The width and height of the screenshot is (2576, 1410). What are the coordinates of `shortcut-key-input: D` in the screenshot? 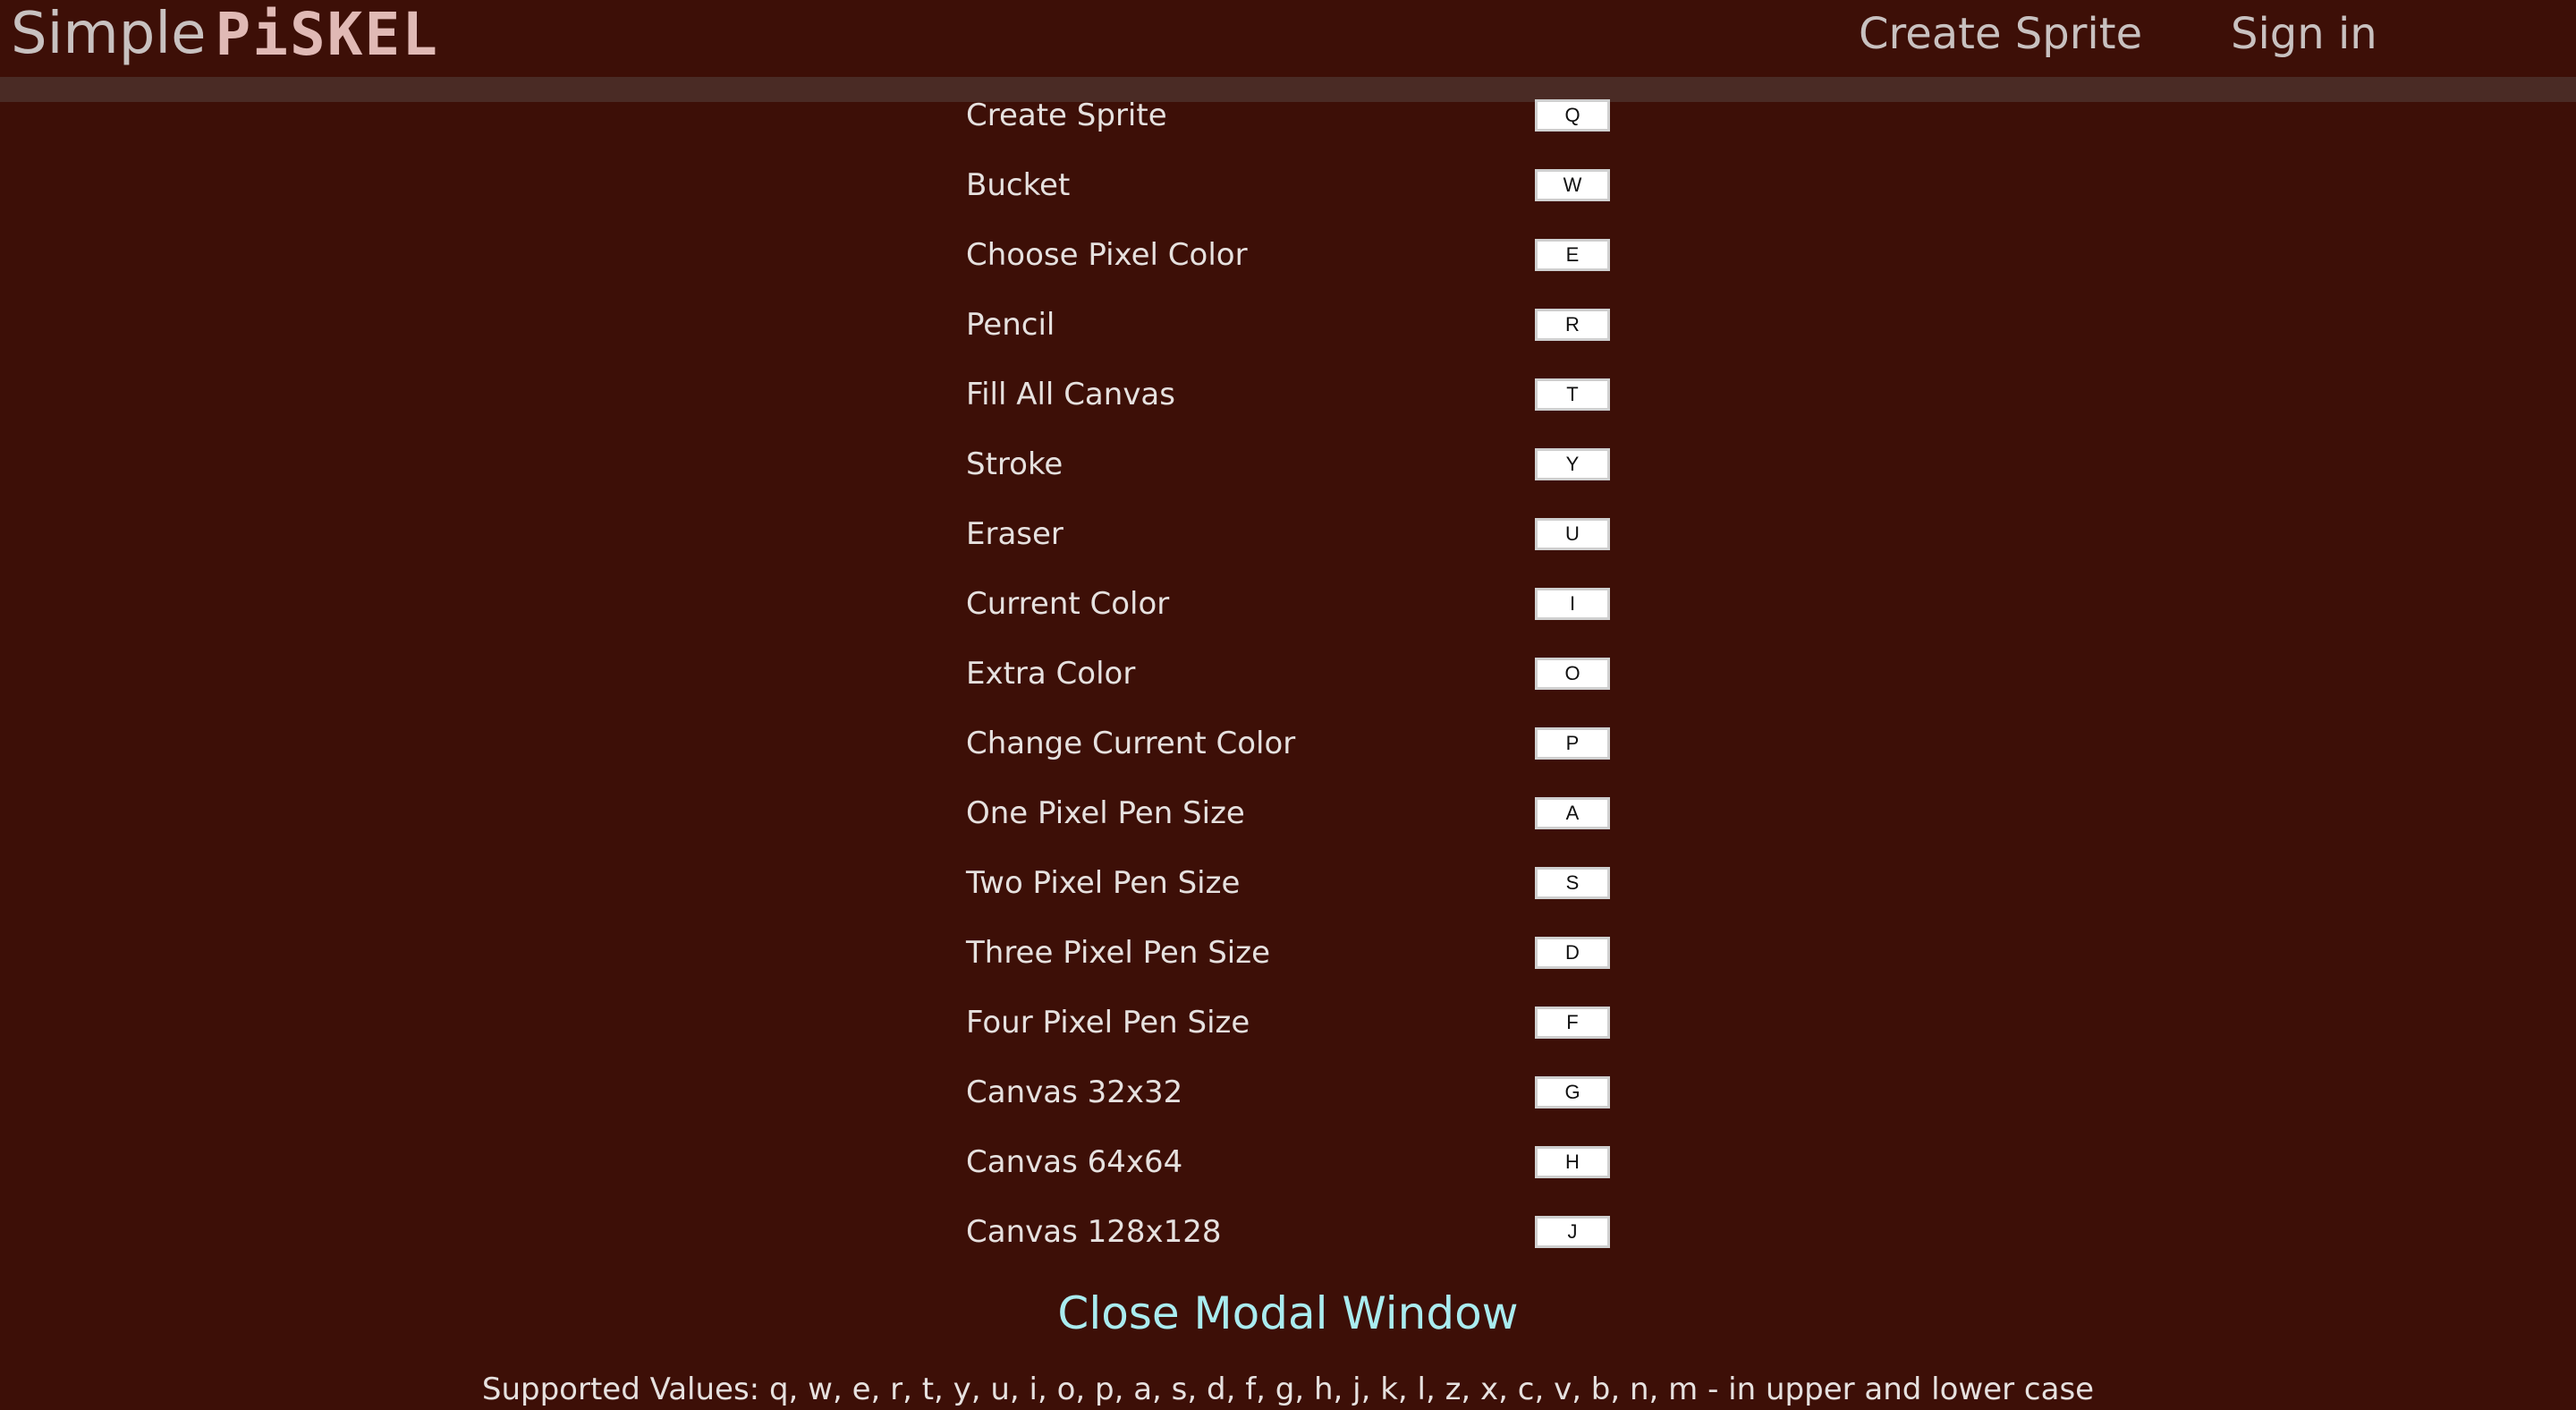 It's located at (1572, 953).